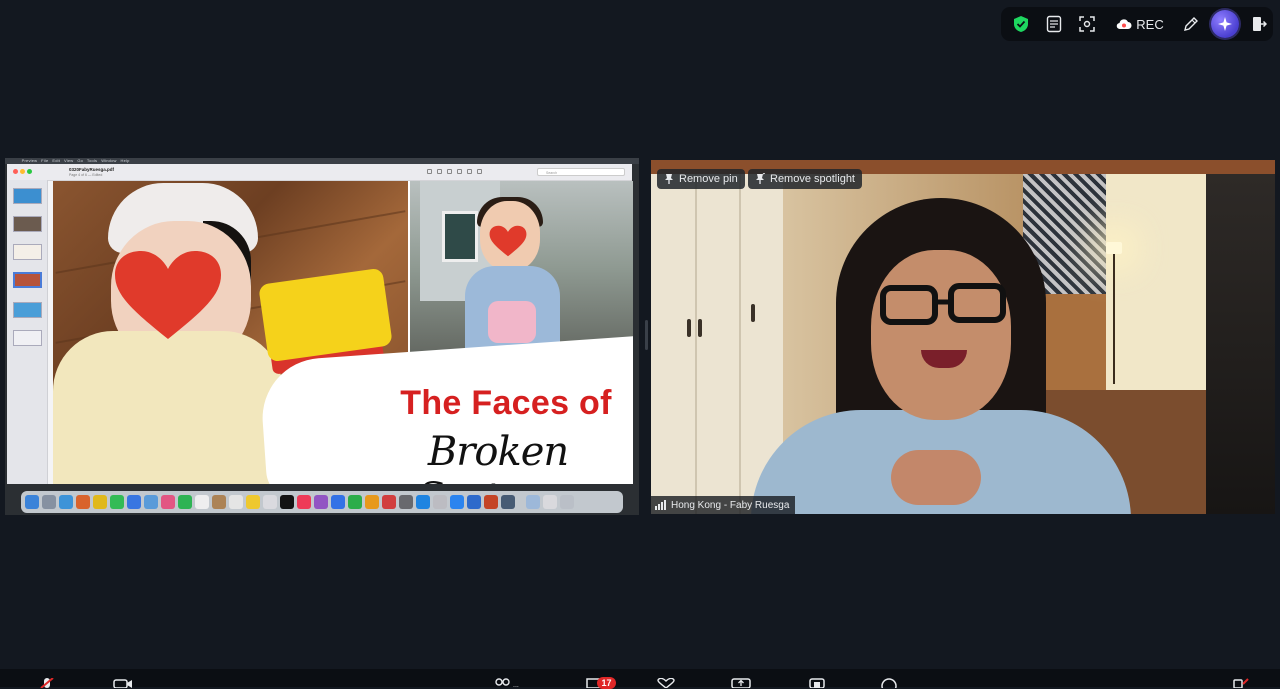  What do you see at coordinates (185, 502) in the screenshot?
I see `facetime-icon` at bounding box center [185, 502].